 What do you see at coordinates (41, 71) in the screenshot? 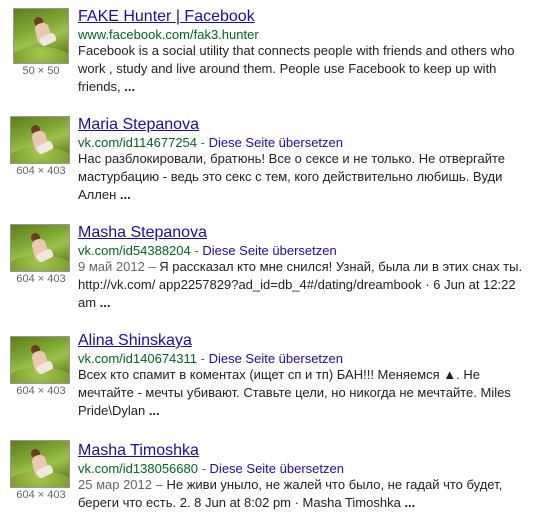
I see `thumbnail-size: 50 × 50` at bounding box center [41, 71].